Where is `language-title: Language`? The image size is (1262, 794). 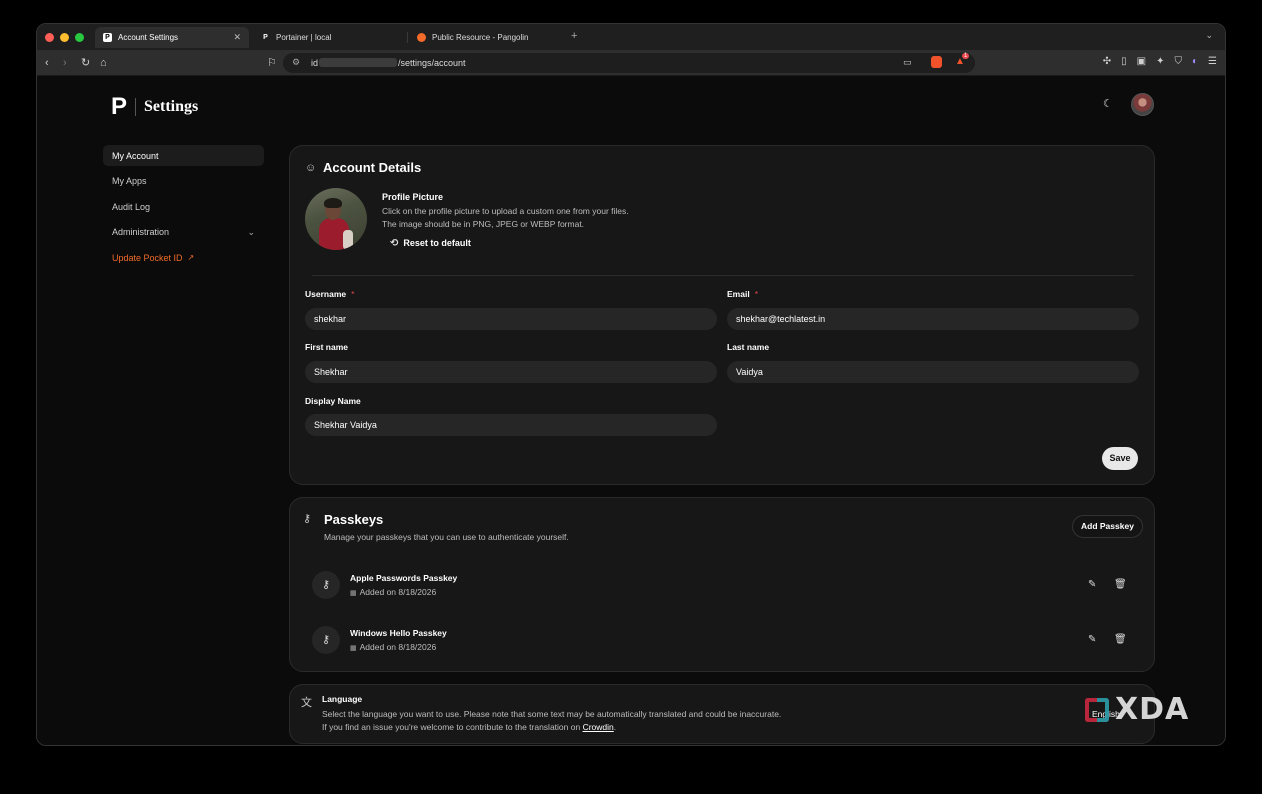 language-title: Language is located at coordinates (342, 699).